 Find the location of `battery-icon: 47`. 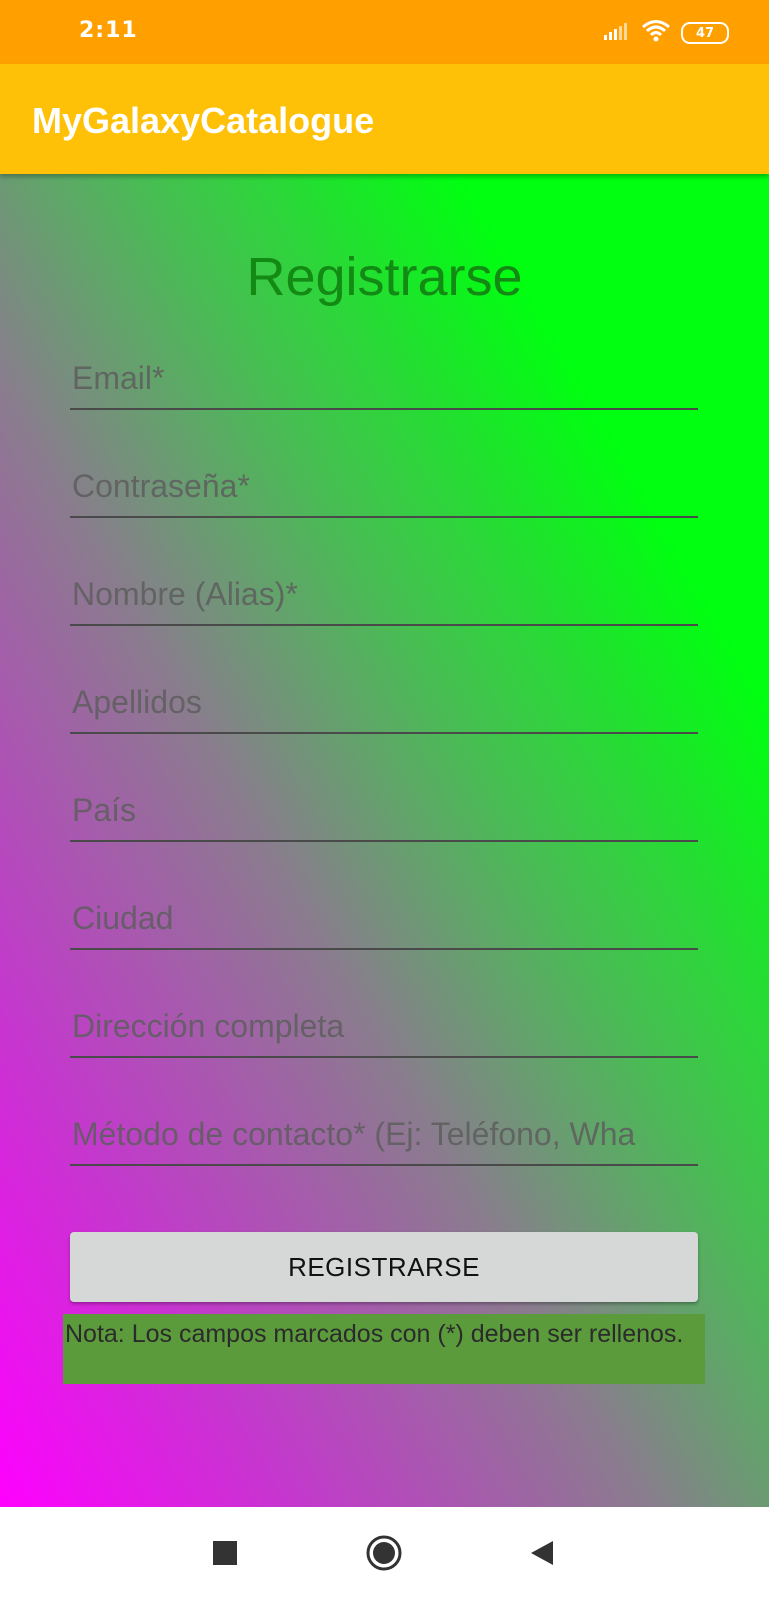

battery-icon: 47 is located at coordinates (705, 33).